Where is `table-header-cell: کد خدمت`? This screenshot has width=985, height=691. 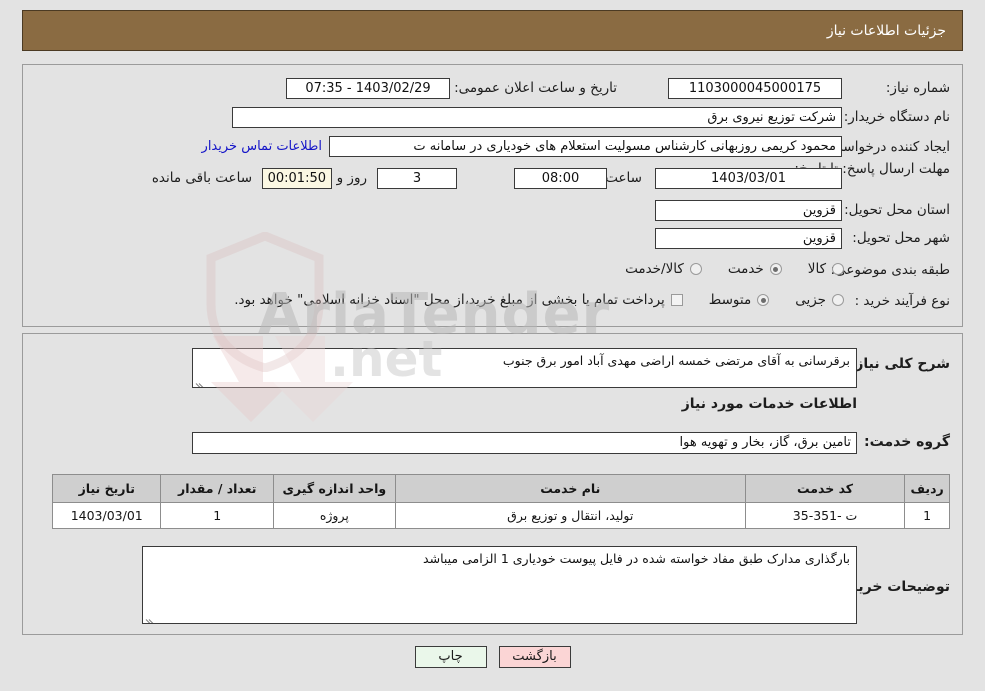 table-header-cell: کد خدمت is located at coordinates (825, 488).